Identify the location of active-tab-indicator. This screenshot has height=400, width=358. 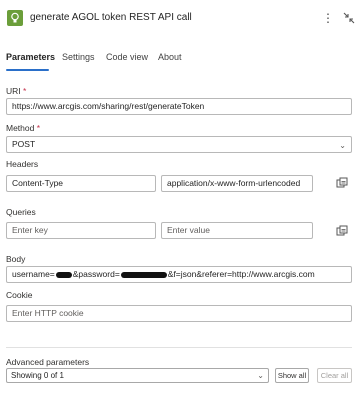
(27, 70).